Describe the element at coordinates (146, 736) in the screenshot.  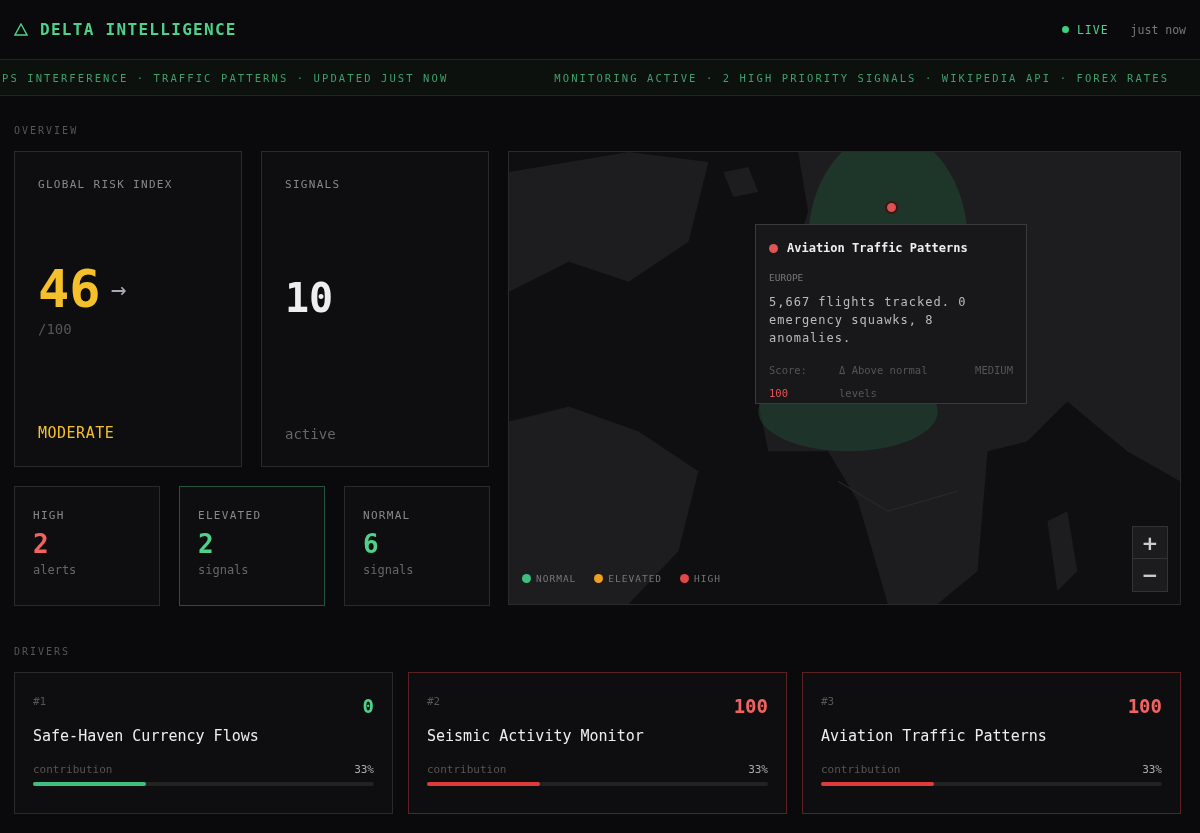
I see `driver-title: Safe-Haven Currency Flows` at that location.